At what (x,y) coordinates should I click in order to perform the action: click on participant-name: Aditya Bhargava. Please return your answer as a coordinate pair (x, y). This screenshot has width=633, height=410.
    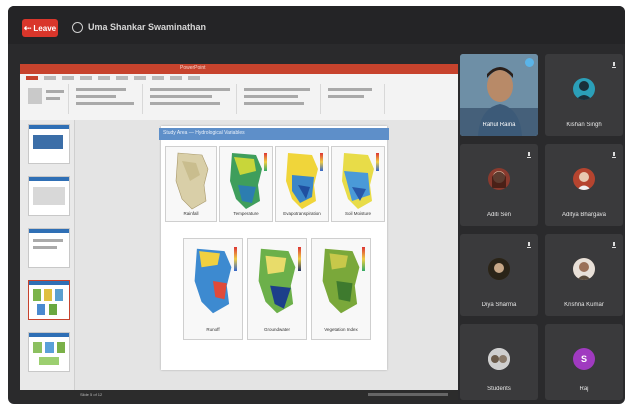
    Looking at the image, I should click on (584, 215).